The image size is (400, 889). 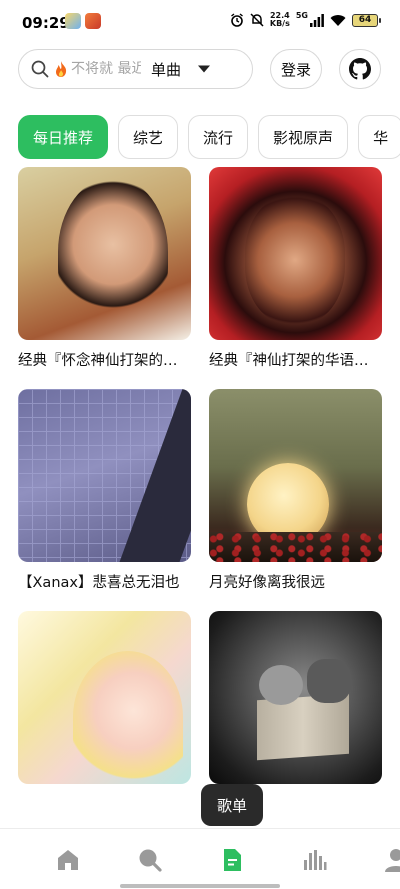 I want to click on tab-soundtrack: 影视原声, so click(x=303, y=137).